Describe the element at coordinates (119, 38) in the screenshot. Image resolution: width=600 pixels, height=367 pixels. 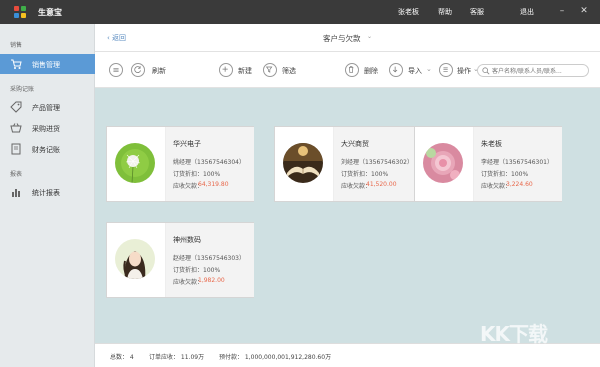
I see `back-label: 返回` at that location.